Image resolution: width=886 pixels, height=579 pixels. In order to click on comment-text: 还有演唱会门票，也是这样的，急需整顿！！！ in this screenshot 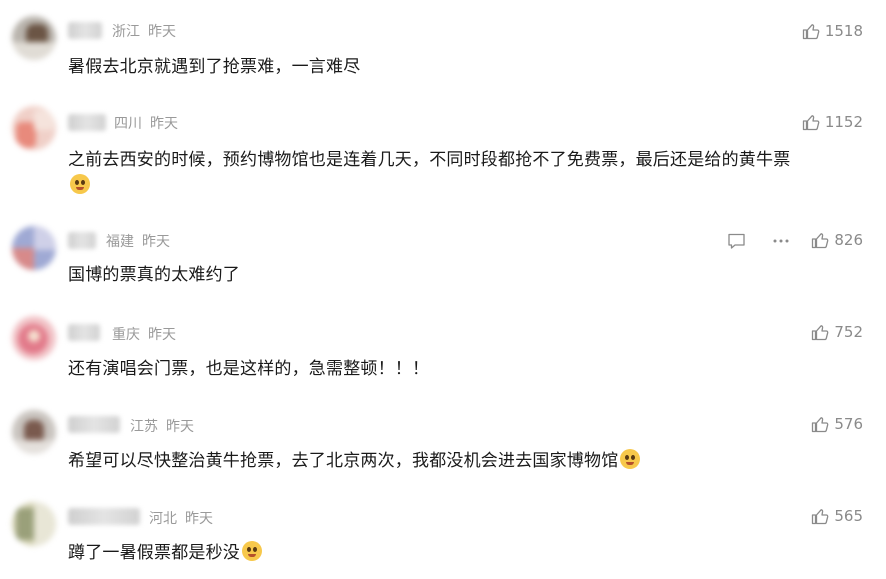, I will do `click(249, 369)`.